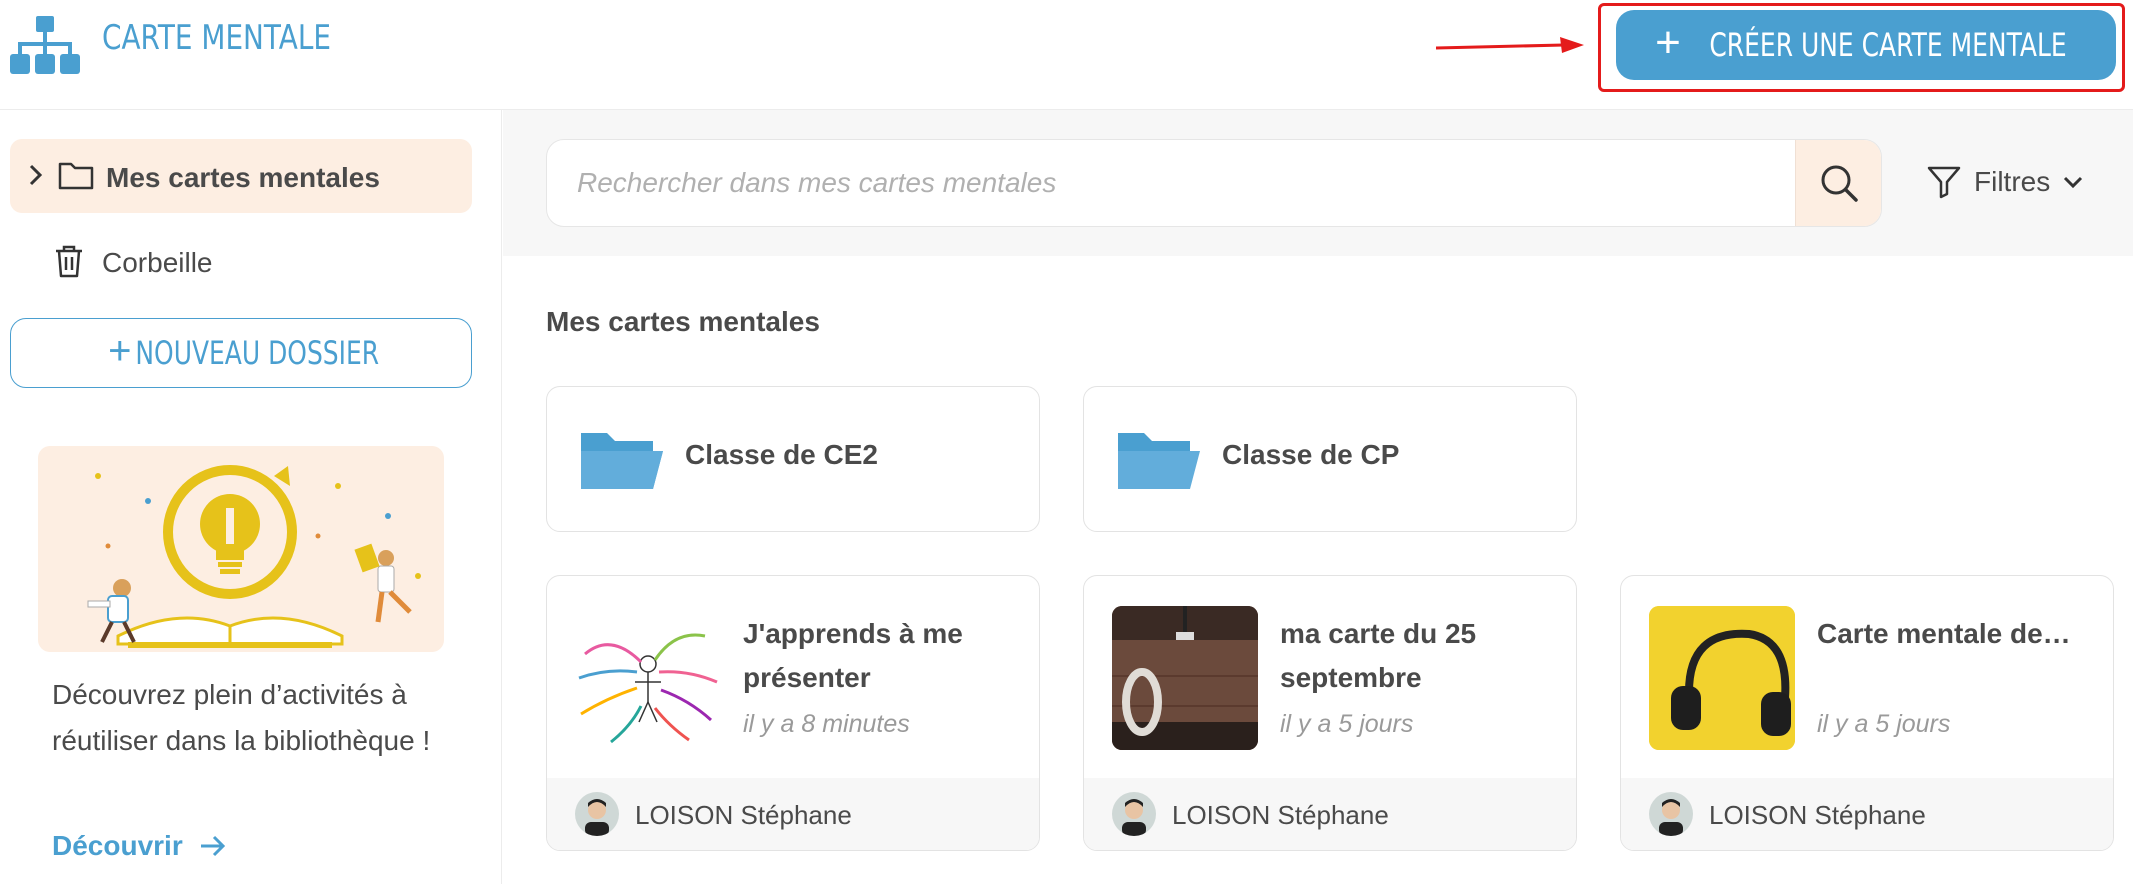  I want to click on map-date: il y a 8 minutes, so click(826, 724).